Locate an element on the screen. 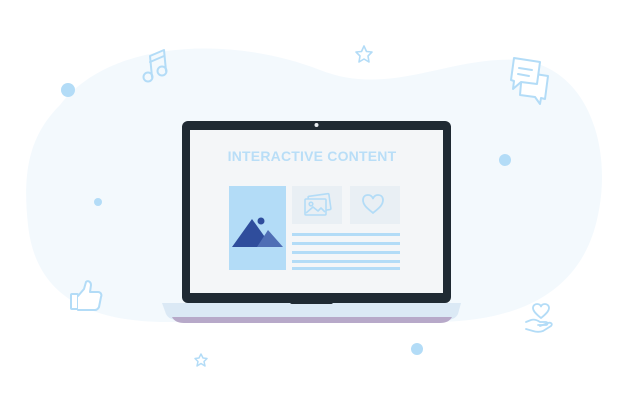 Image resolution: width=618 pixels, height=401 pixels. featured-image-card is located at coordinates (257, 228).